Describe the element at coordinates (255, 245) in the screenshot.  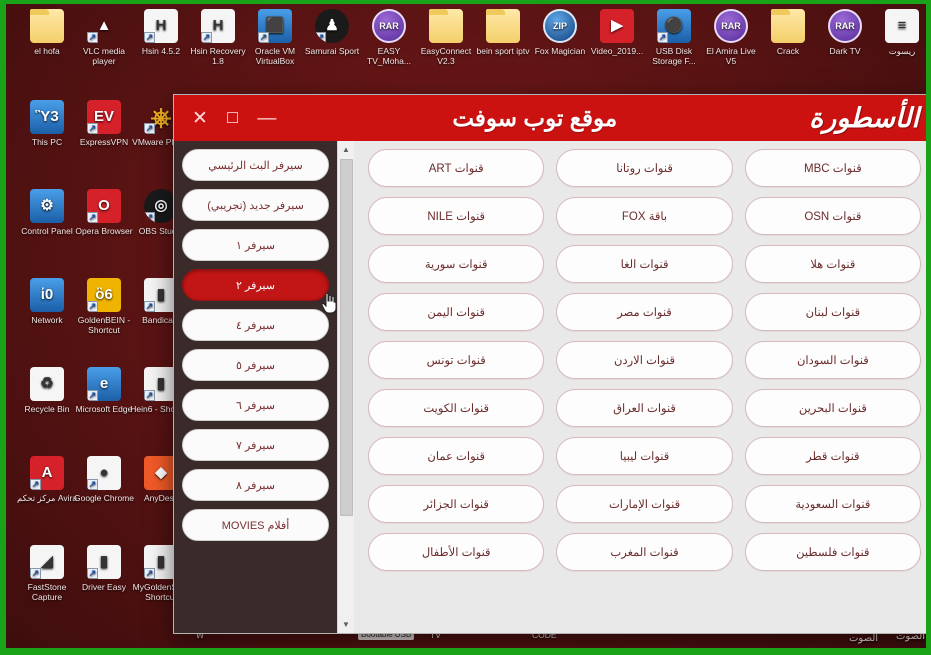
I see `server-button-2: سيرفر ١` at that location.